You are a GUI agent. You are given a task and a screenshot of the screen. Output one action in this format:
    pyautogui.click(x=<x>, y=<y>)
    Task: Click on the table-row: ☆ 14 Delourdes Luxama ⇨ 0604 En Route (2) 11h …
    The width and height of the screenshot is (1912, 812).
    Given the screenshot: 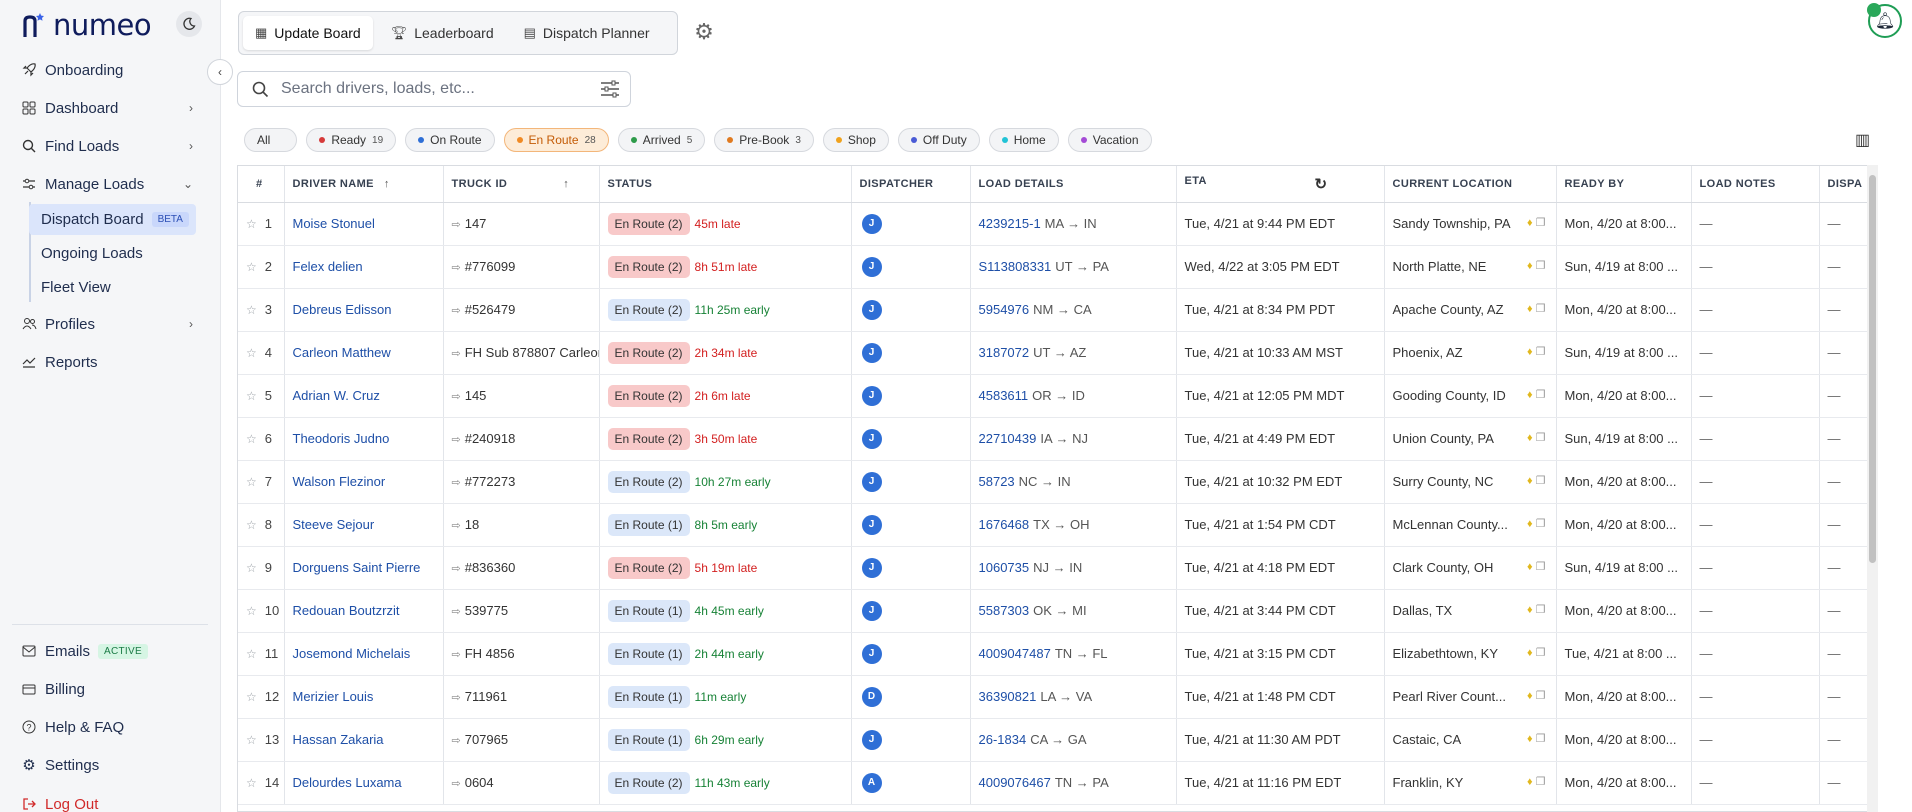 What is the action you would take?
    pyautogui.click(x=1058, y=783)
    